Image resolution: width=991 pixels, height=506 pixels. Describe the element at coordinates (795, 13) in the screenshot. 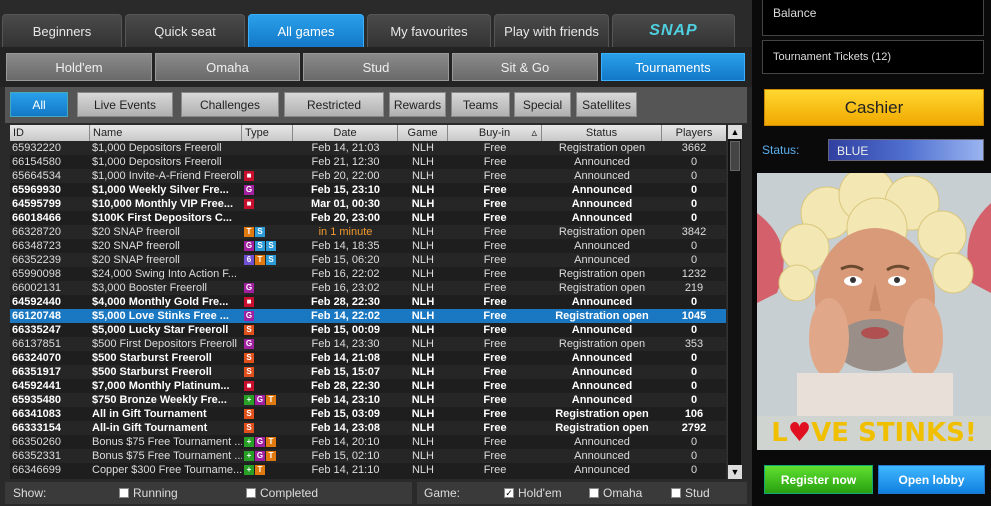

I see `balance-label: Balance` at that location.